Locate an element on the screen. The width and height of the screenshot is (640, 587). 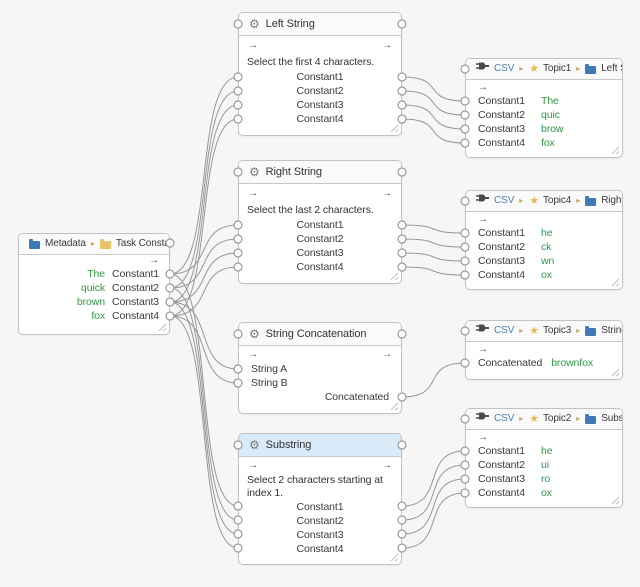
output-label: Concatenated is located at coordinates (356, 397).